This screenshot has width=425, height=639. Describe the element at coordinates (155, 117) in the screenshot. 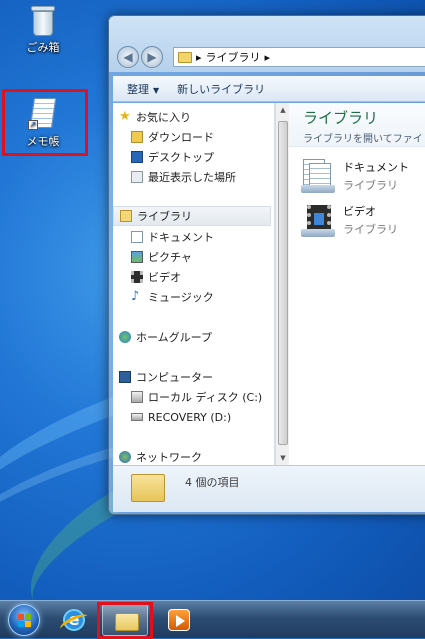

I see `nav-favorites: ★ お気に入り` at that location.